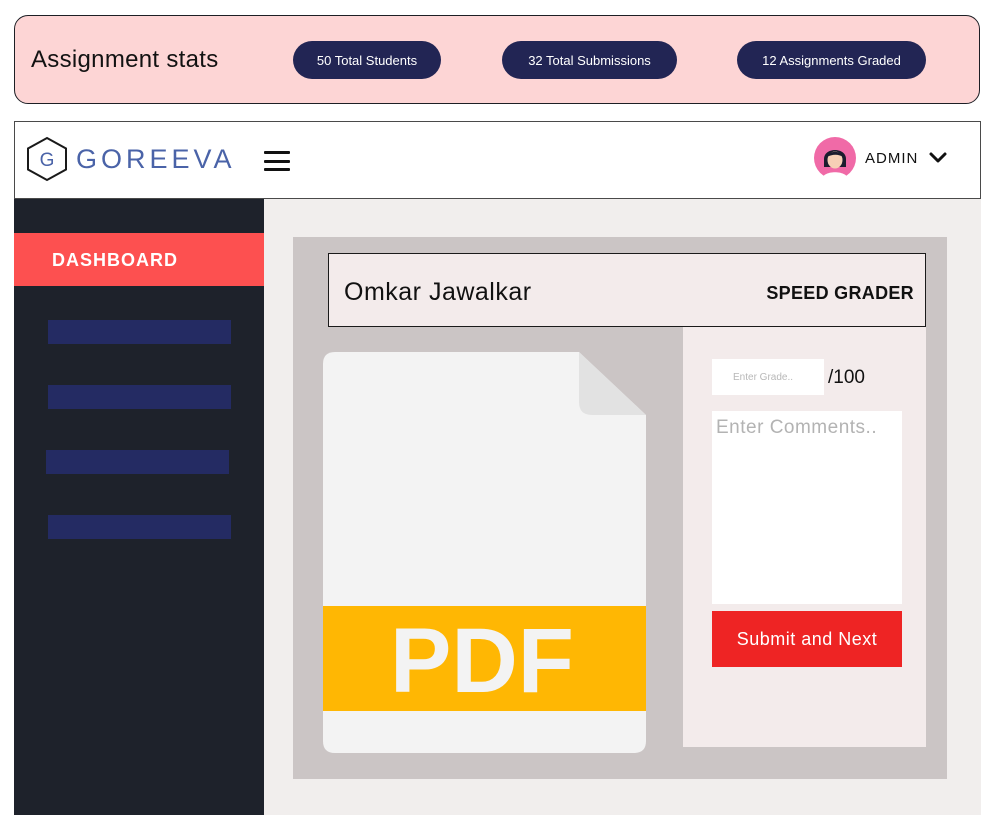 The width and height of the screenshot is (1000, 827). I want to click on stats-title: Assignment stats, so click(125, 59).